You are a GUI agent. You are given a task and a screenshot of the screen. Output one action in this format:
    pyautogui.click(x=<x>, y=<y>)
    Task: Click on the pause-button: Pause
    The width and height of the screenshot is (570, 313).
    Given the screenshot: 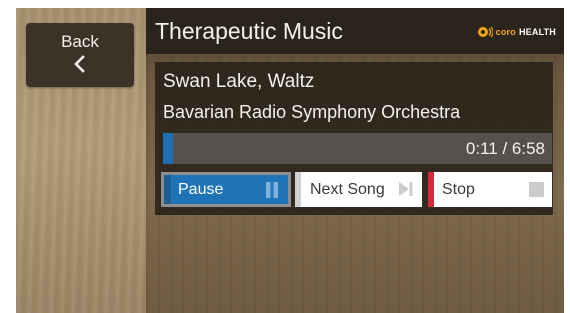 What is the action you would take?
    pyautogui.click(x=226, y=189)
    